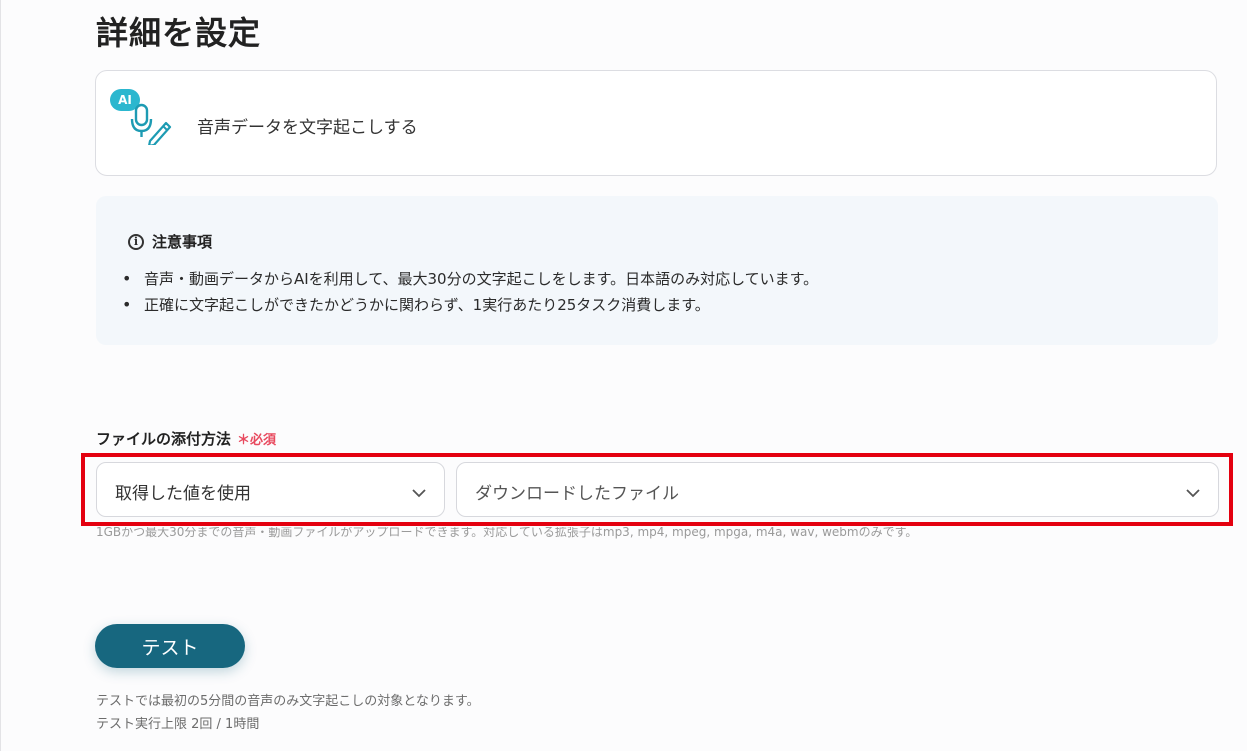  I want to click on page-title: 詳細を設定, so click(179, 33).